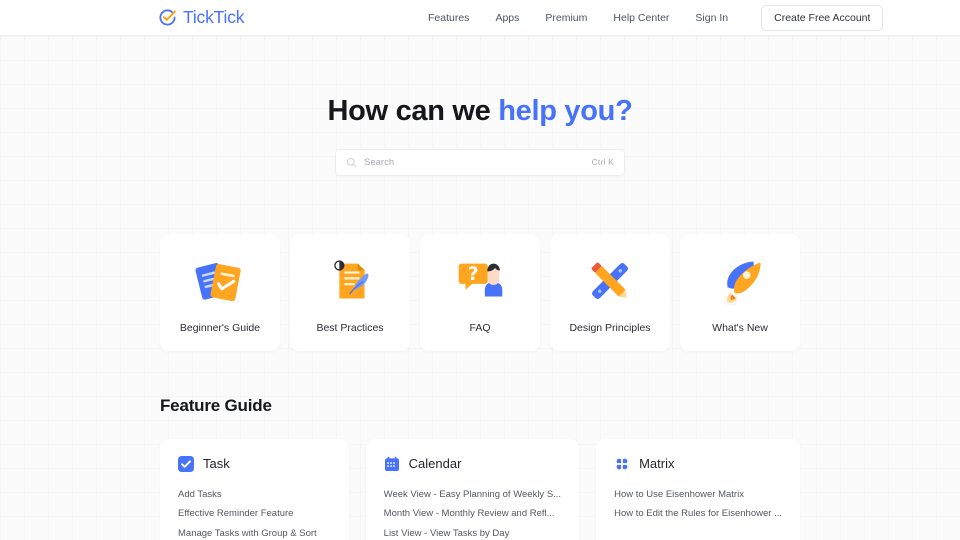  Describe the element at coordinates (641, 18) in the screenshot. I see `nav-link-help-center: Help Center` at that location.